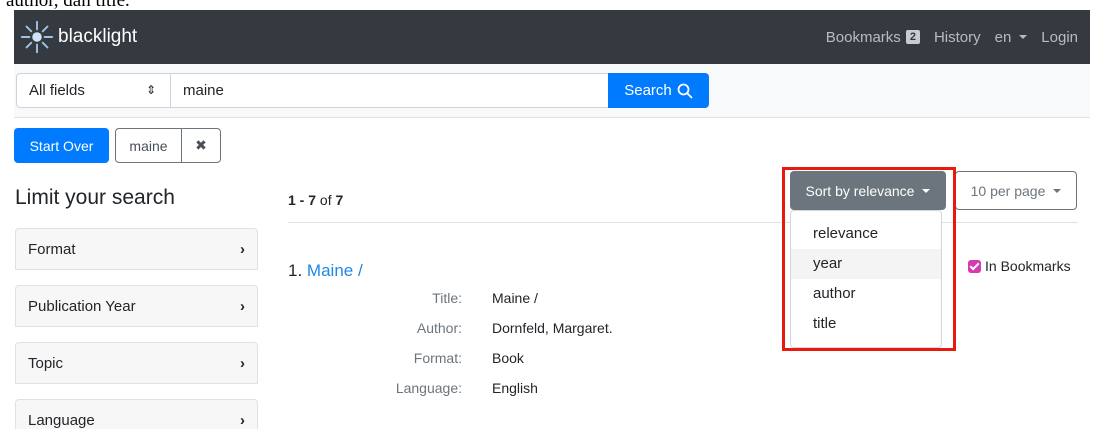 The width and height of the screenshot is (1096, 429). I want to click on field-value-author: Dornfeld, Margaret., so click(552, 328).